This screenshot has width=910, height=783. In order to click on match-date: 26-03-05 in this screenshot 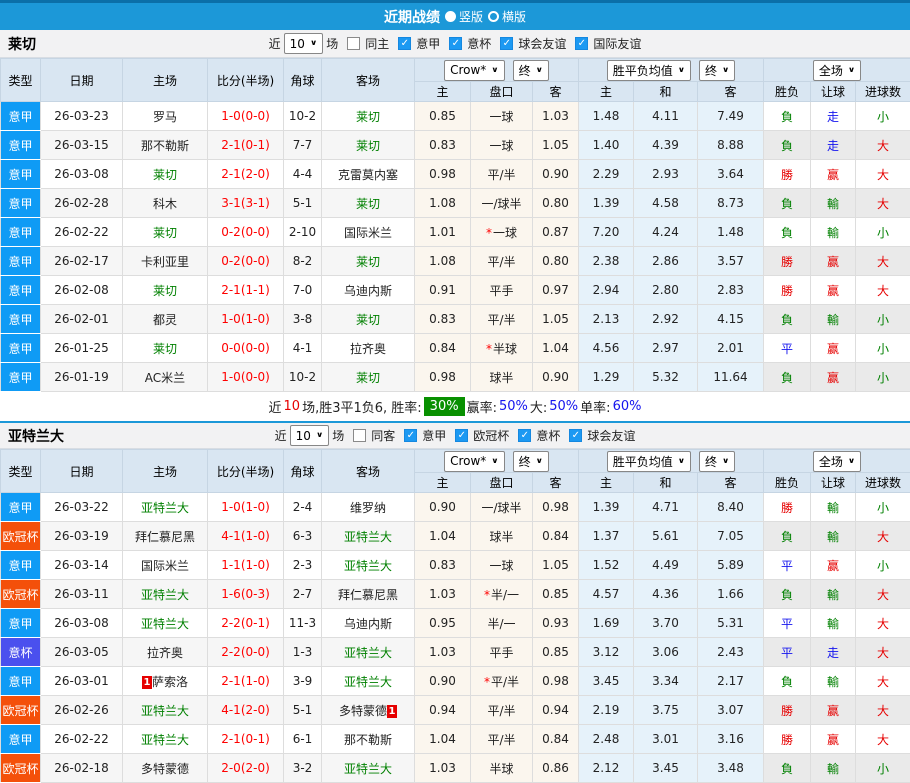, I will do `click(82, 652)`.